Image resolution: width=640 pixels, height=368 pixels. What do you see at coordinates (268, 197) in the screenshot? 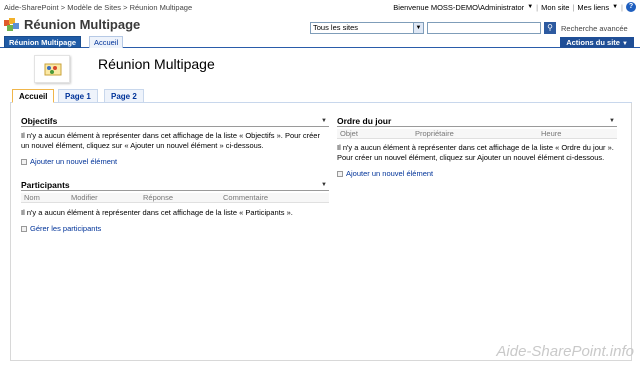
I see `column-header-commentaire: Commentaire` at bounding box center [268, 197].